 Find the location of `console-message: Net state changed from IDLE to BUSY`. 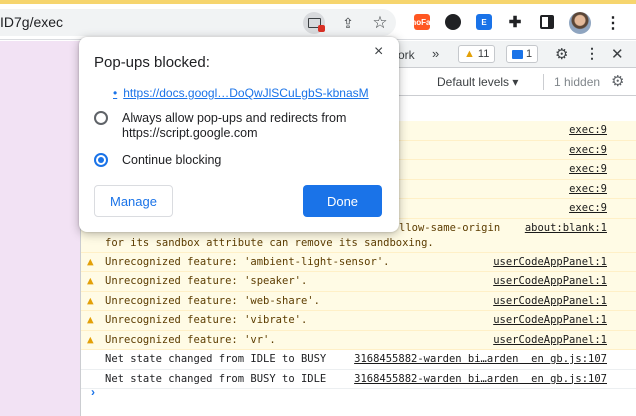

console-message: Net state changed from IDLE to BUSY is located at coordinates (216, 359).